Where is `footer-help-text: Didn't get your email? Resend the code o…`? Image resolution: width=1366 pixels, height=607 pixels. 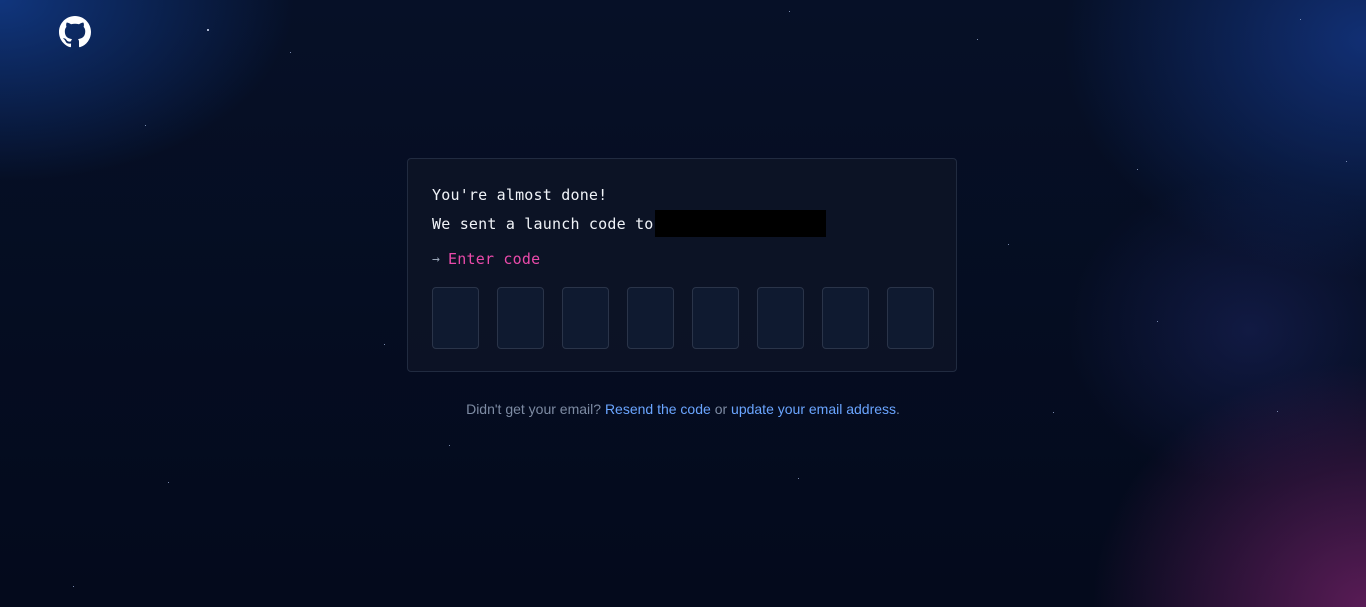 footer-help-text: Didn't get your email? Resend the code o… is located at coordinates (683, 409).